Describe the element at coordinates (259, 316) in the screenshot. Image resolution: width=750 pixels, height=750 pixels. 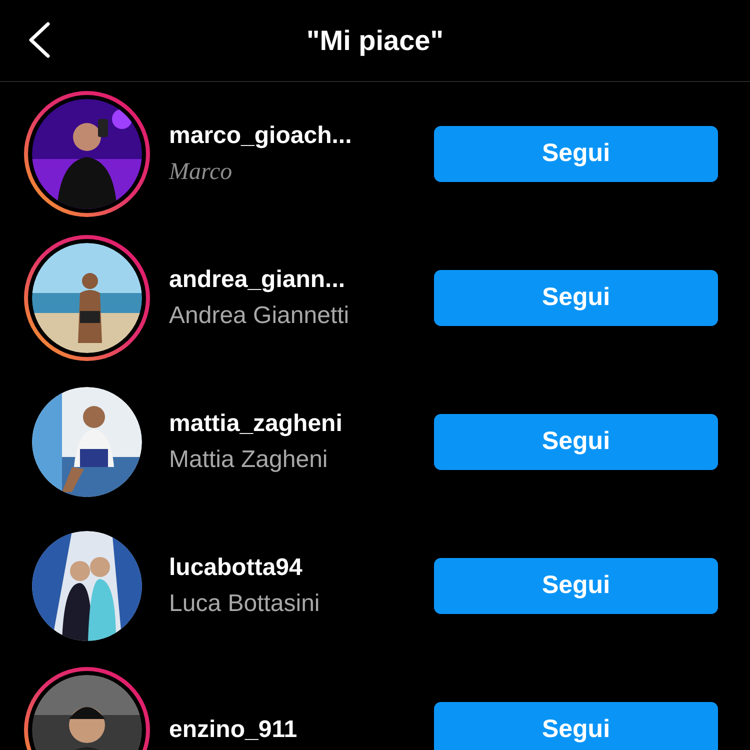
I see `full-name: Andrea Giannetti` at that location.